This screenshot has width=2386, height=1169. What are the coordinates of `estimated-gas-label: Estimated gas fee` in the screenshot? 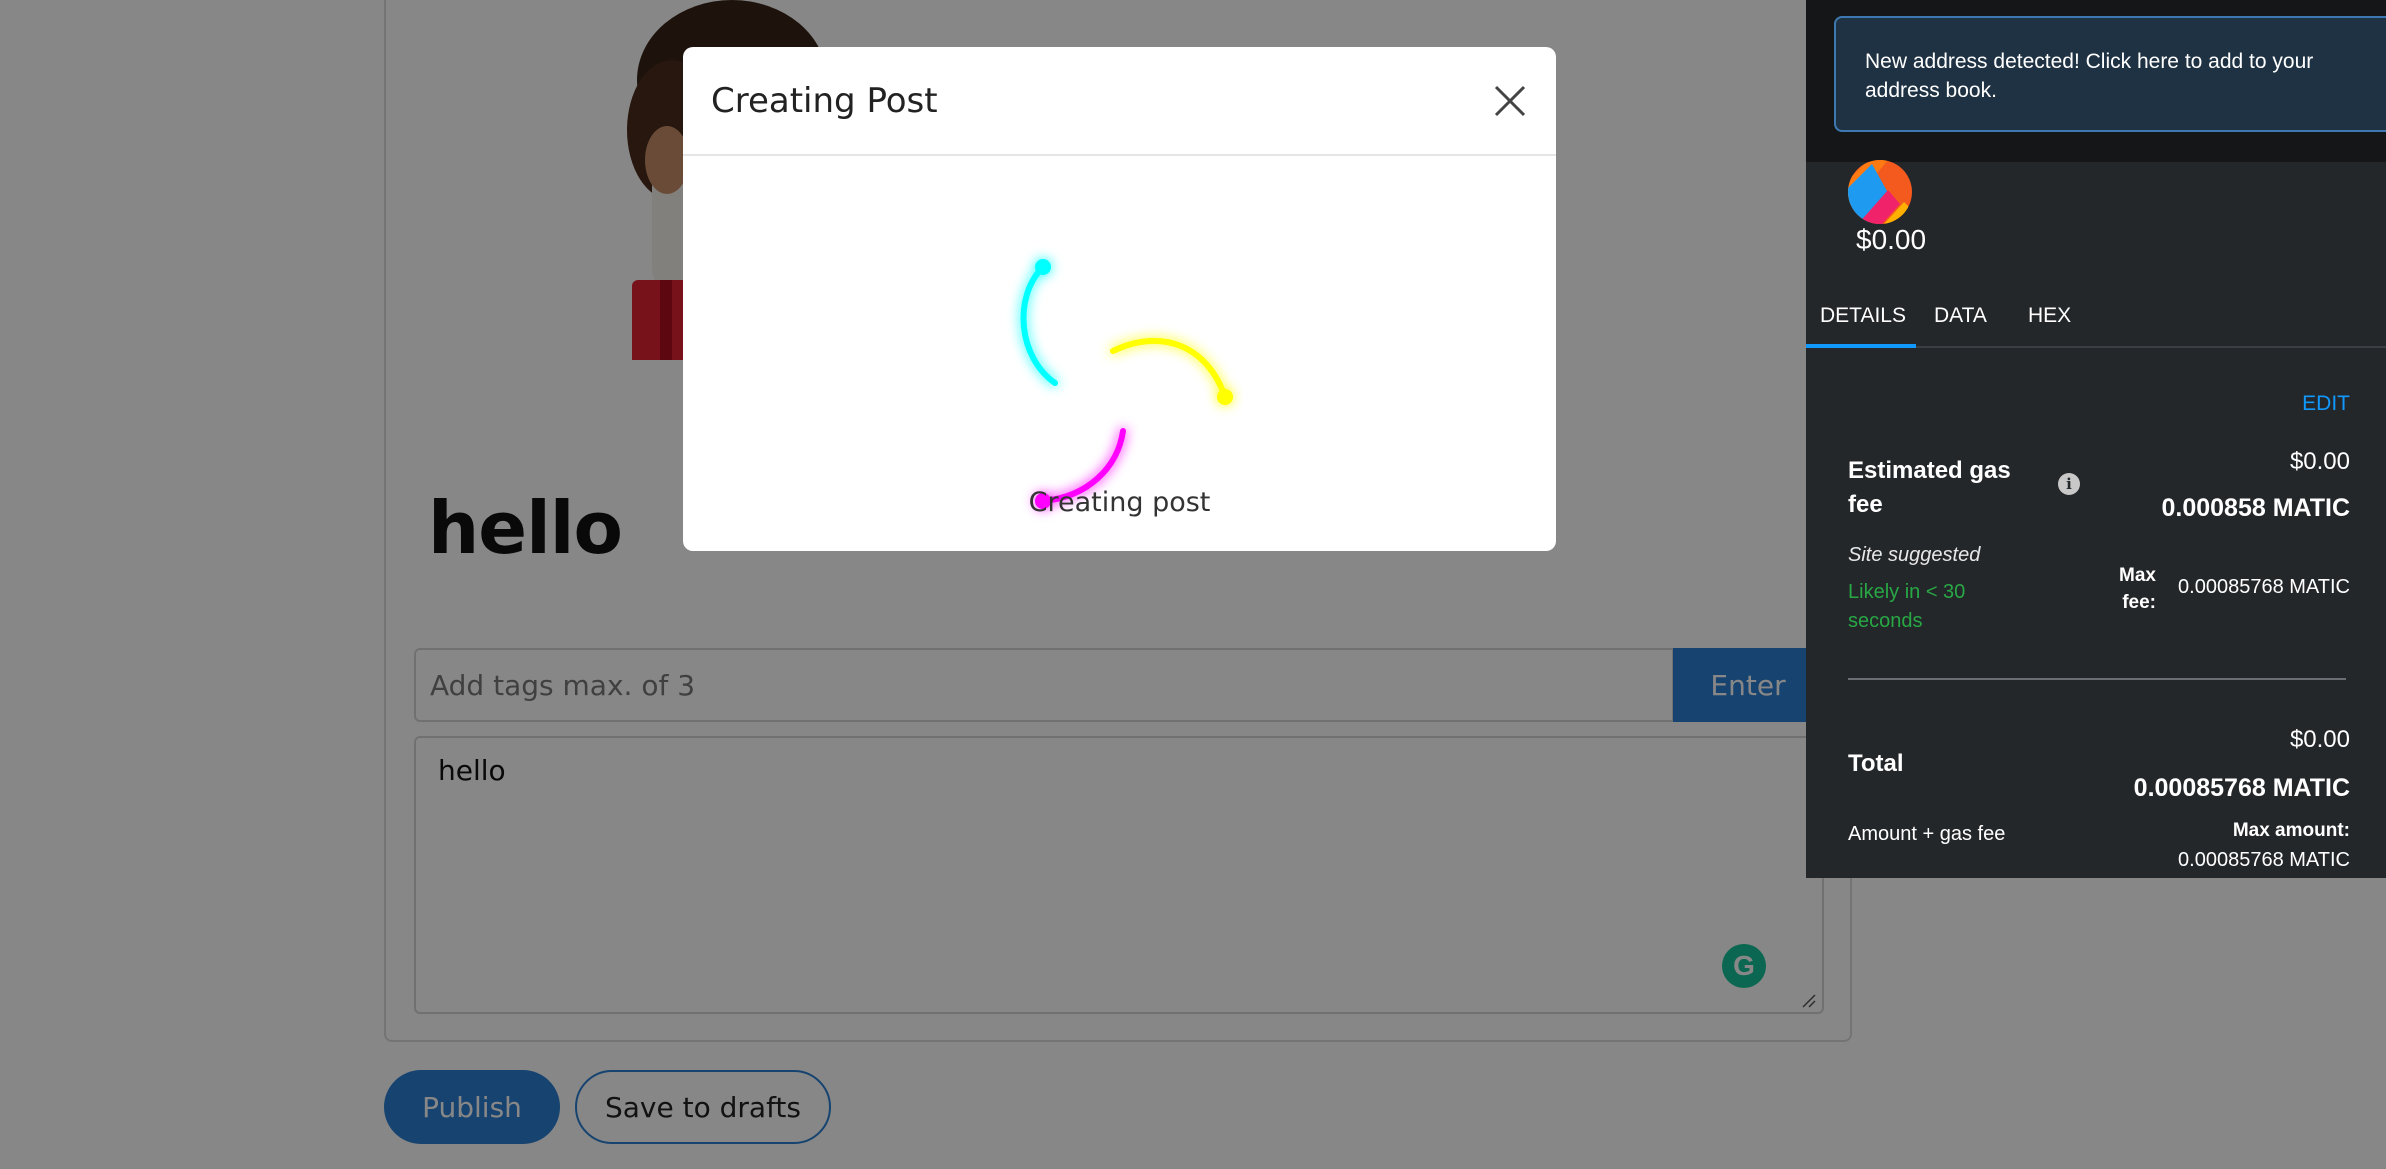 It's located at (1929, 487).